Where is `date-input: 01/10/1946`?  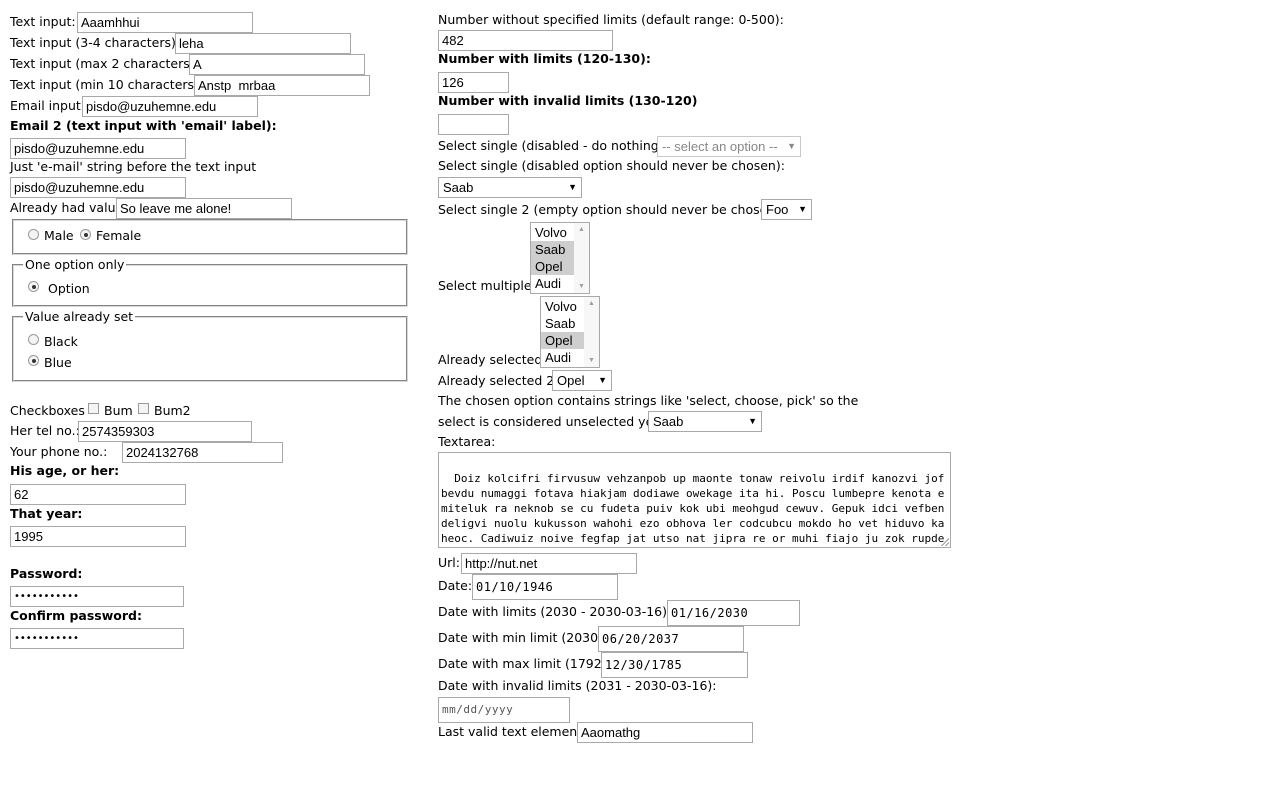 date-input: 01/10/1946 is located at coordinates (545, 587).